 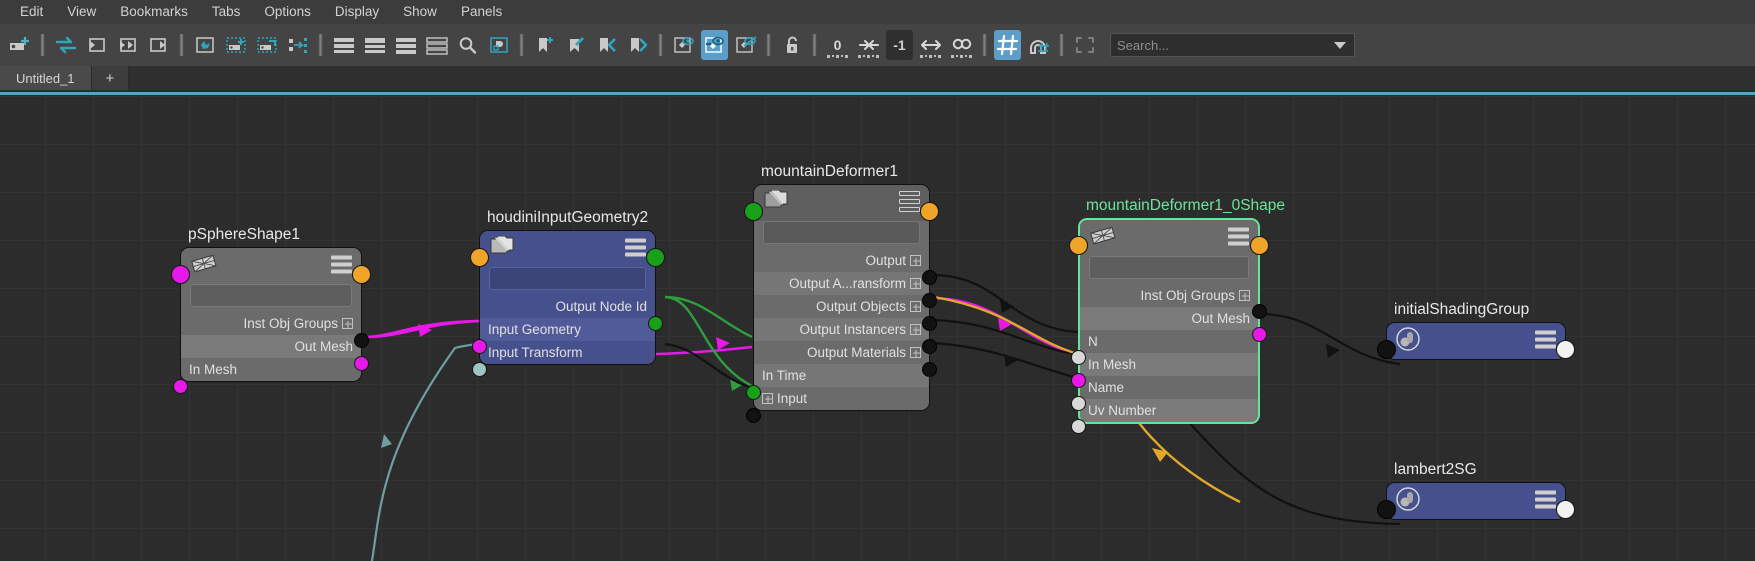 I want to click on port-output-node-id, so click(x=655, y=323).